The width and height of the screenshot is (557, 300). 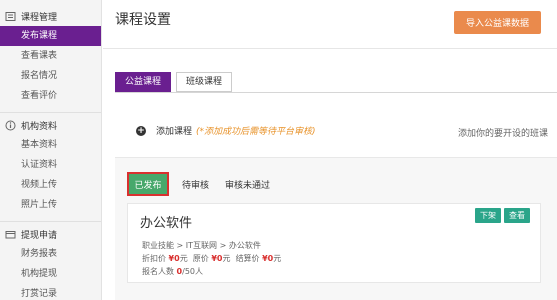 I want to click on discount-price-value: ¥0, so click(x=174, y=258).